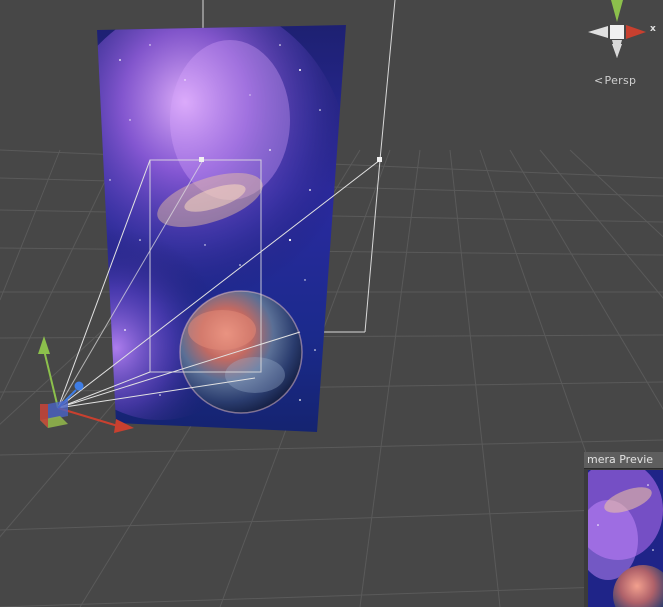 The height and width of the screenshot is (607, 663). I want to click on camera-preview-image, so click(625, 538).